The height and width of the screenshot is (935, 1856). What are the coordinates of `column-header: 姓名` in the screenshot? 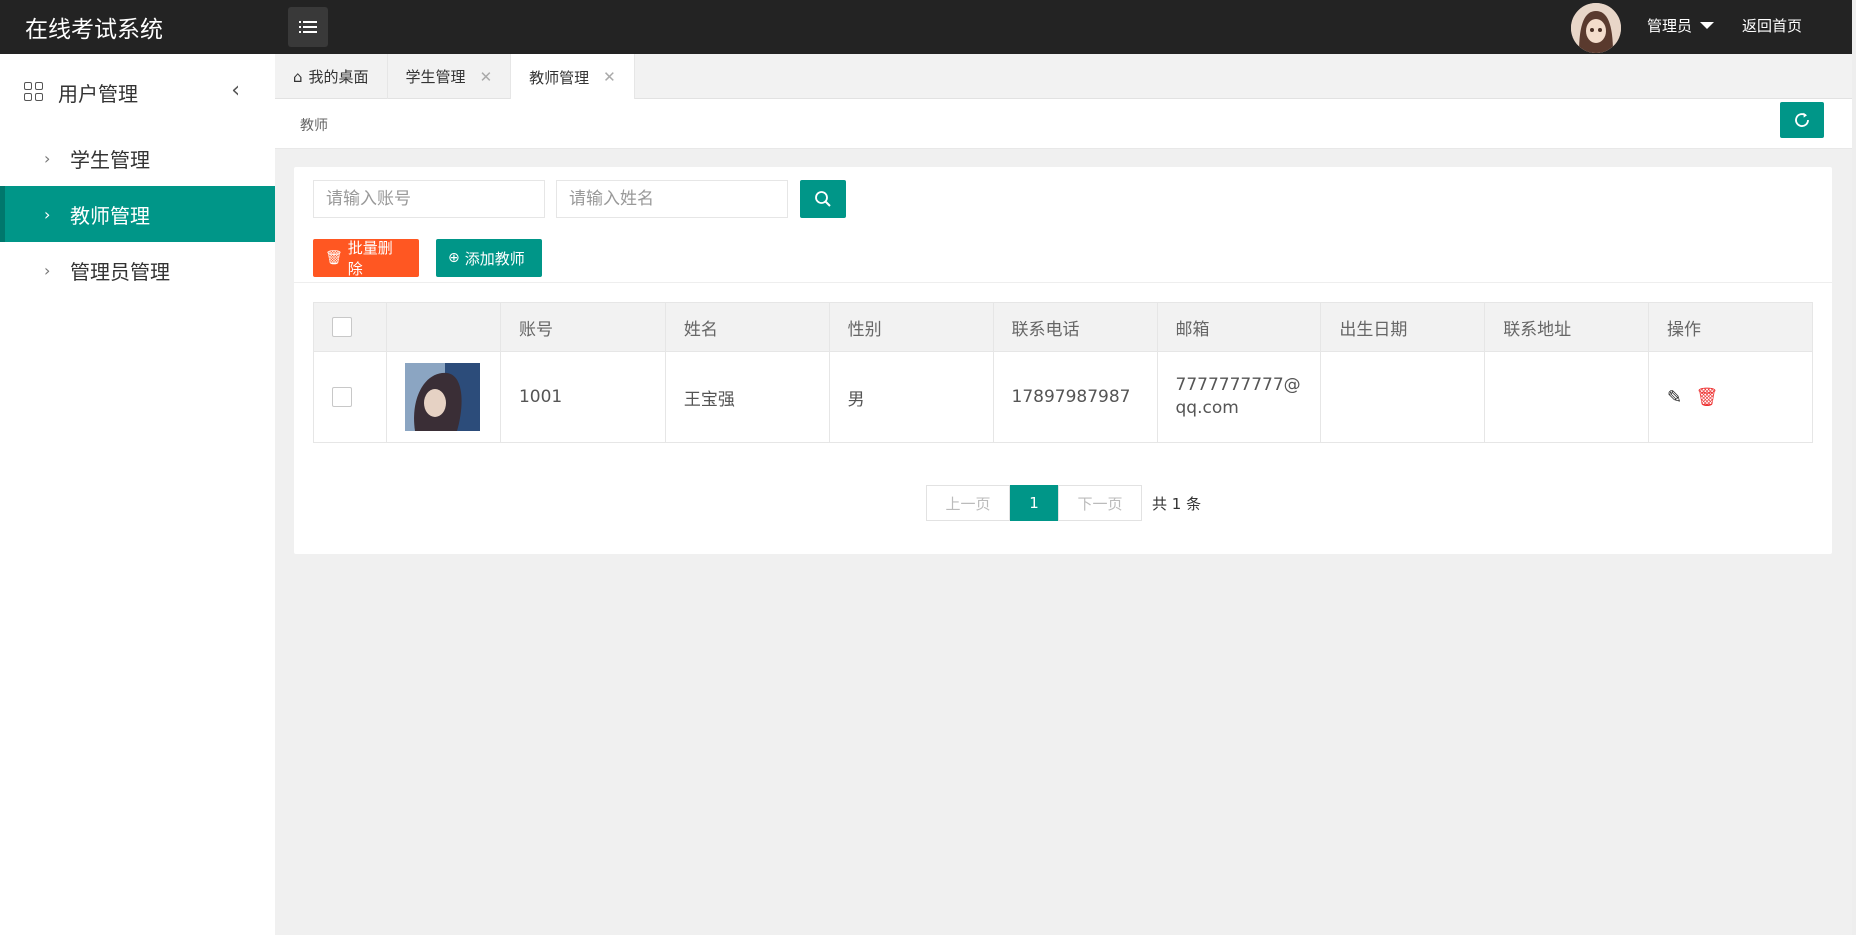 It's located at (747, 327).